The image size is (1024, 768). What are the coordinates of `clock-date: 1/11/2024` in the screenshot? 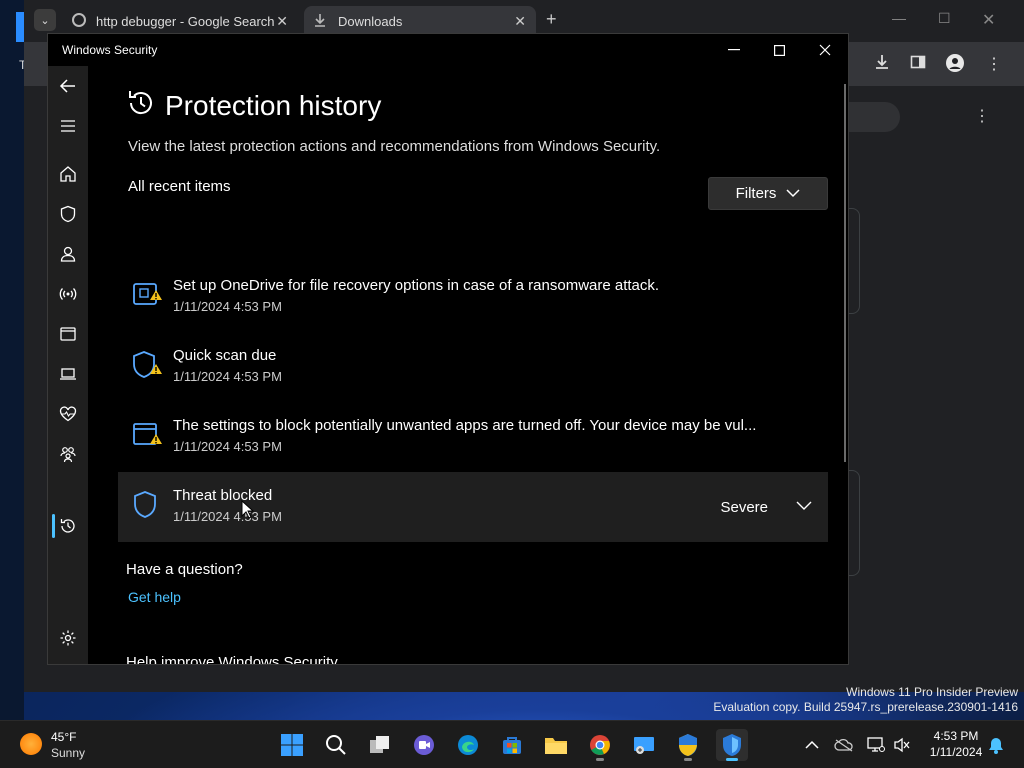 It's located at (956, 752).